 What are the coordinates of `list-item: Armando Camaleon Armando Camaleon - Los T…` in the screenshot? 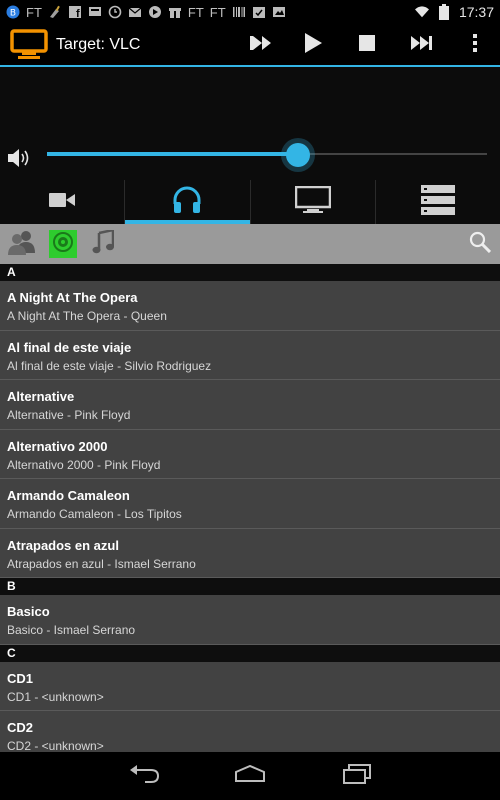 It's located at (250, 504).